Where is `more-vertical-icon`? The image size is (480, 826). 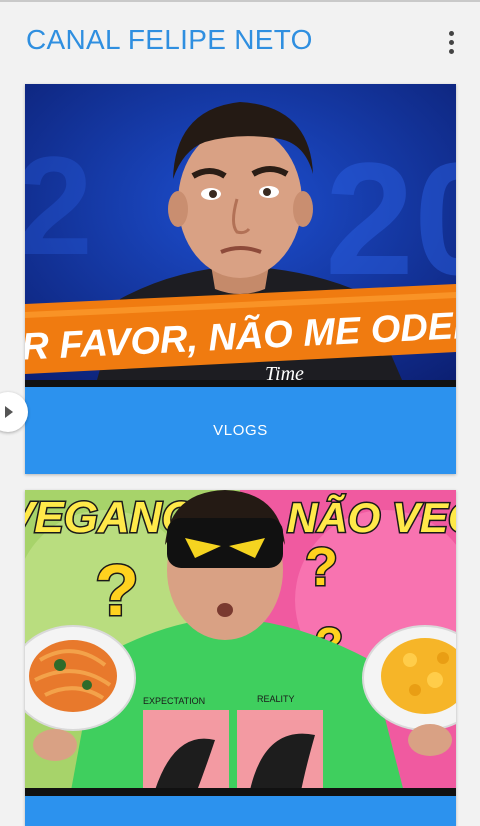 more-vertical-icon is located at coordinates (451, 42).